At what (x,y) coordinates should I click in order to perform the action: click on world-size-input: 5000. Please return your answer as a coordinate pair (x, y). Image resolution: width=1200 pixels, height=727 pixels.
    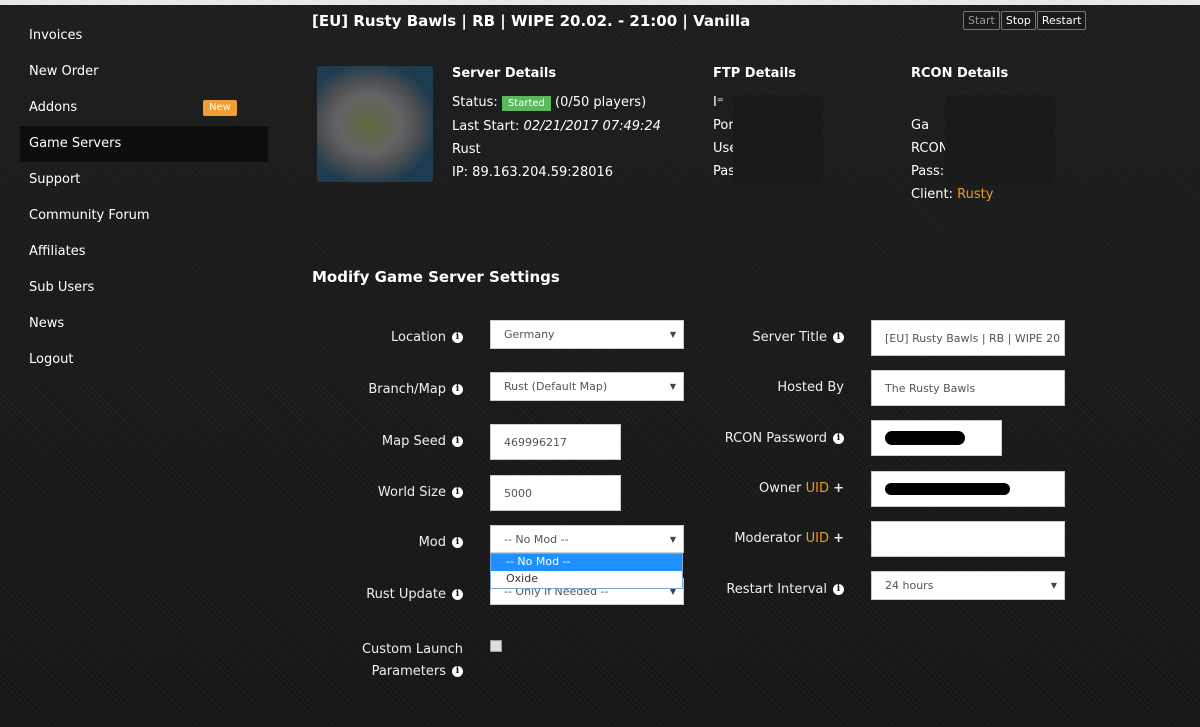
    Looking at the image, I should click on (555, 493).